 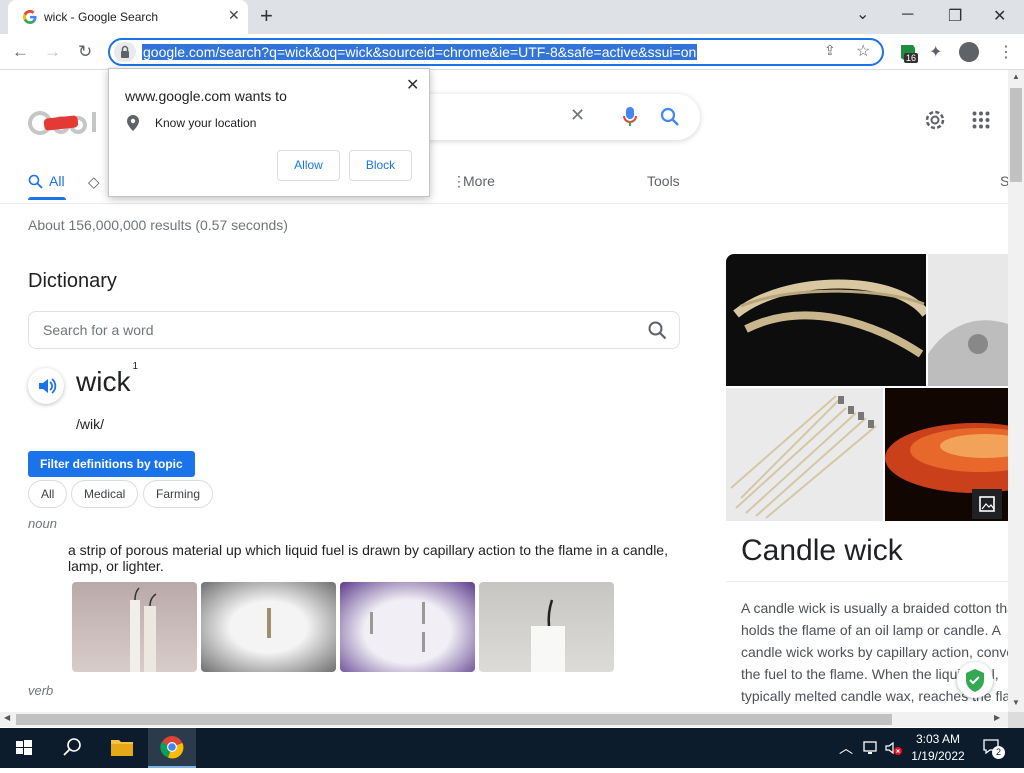 I want to click on scroll-right-icon: ▶, so click(x=997, y=717).